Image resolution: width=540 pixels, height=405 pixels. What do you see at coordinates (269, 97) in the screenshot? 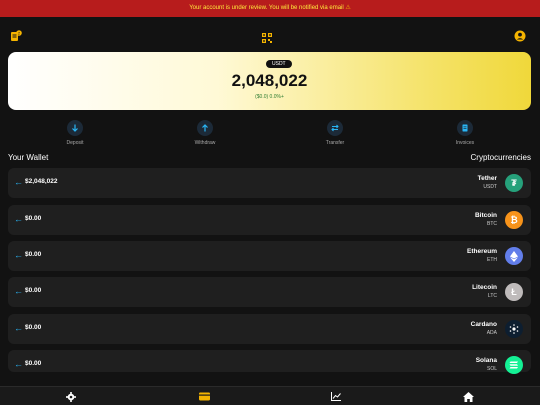
I see `balance-change: ($0.0) 0.0%+` at bounding box center [269, 97].